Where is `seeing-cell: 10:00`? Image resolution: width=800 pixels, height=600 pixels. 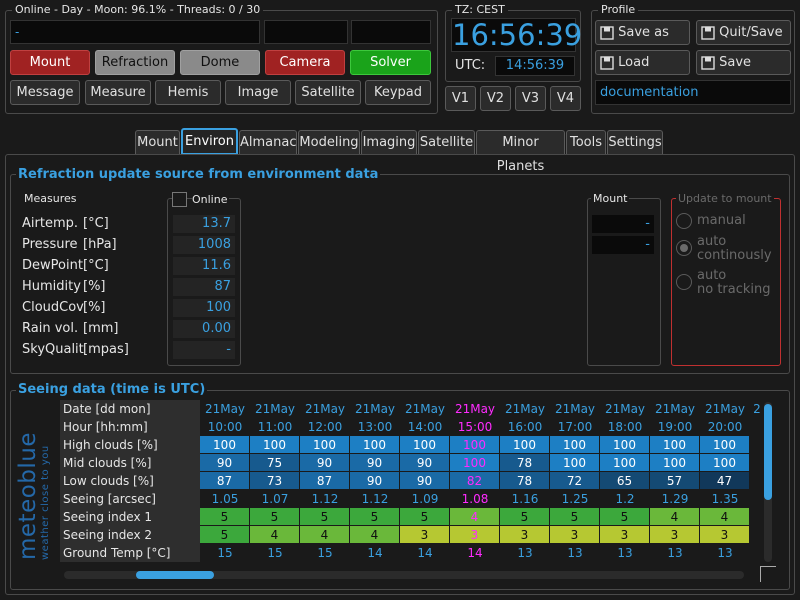 seeing-cell: 10:00 is located at coordinates (225, 427).